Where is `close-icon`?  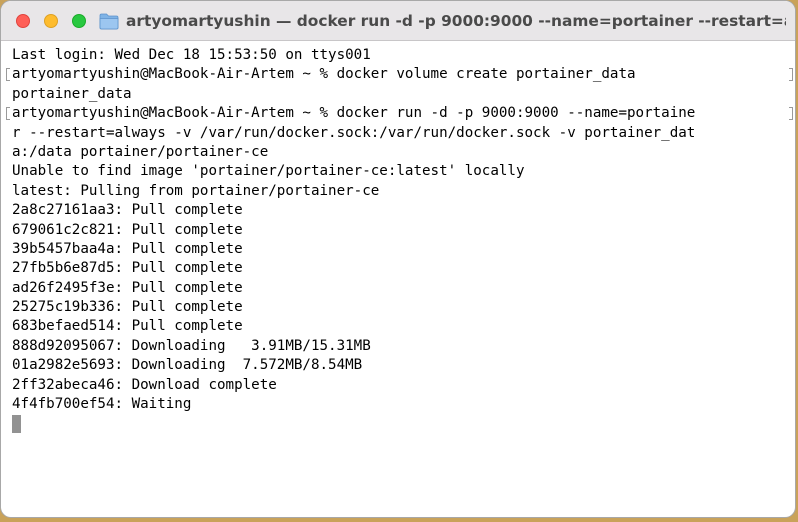
close-icon is located at coordinates (23, 21).